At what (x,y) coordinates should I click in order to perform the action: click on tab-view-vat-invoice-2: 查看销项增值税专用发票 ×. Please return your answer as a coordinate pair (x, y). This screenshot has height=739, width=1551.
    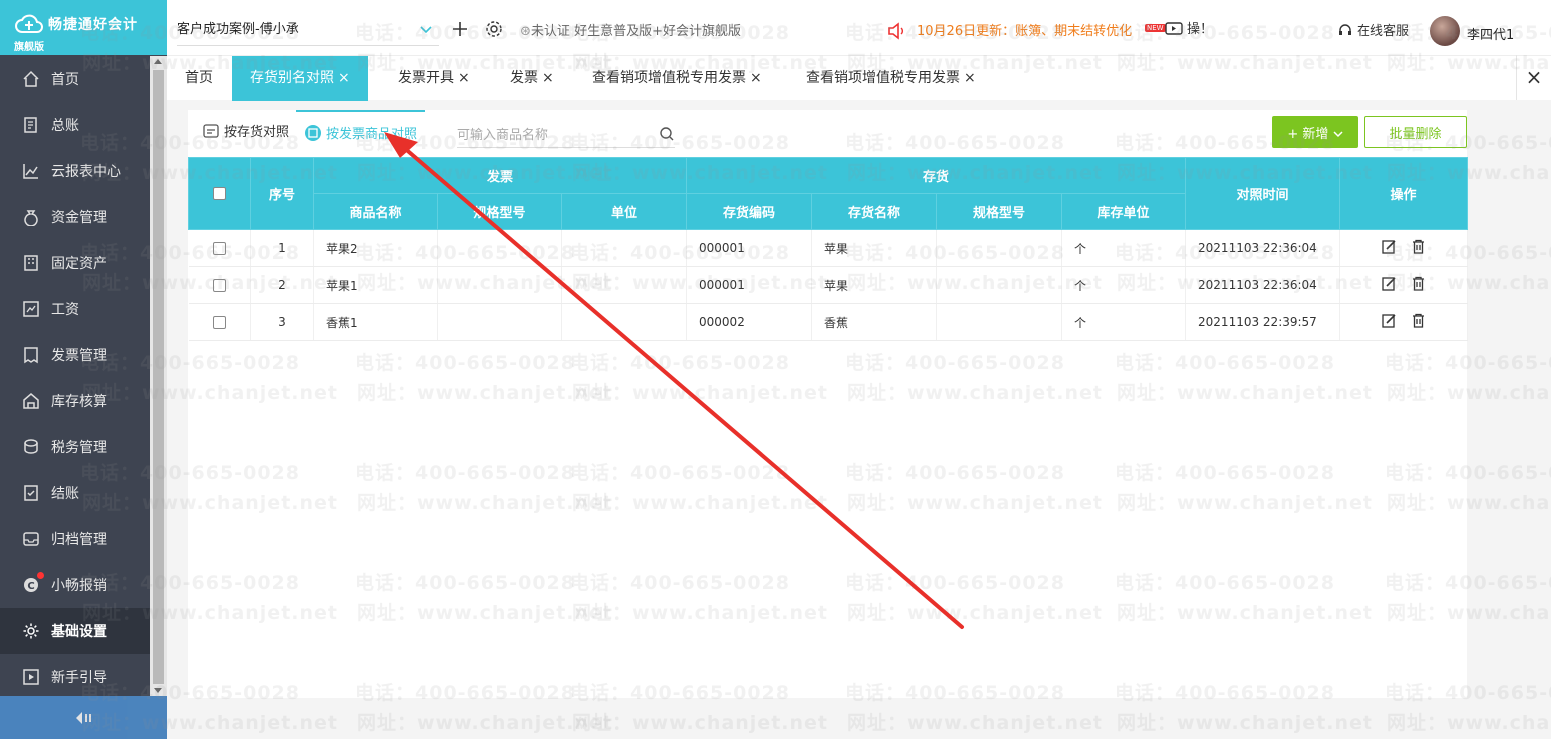
    Looking at the image, I should click on (891, 78).